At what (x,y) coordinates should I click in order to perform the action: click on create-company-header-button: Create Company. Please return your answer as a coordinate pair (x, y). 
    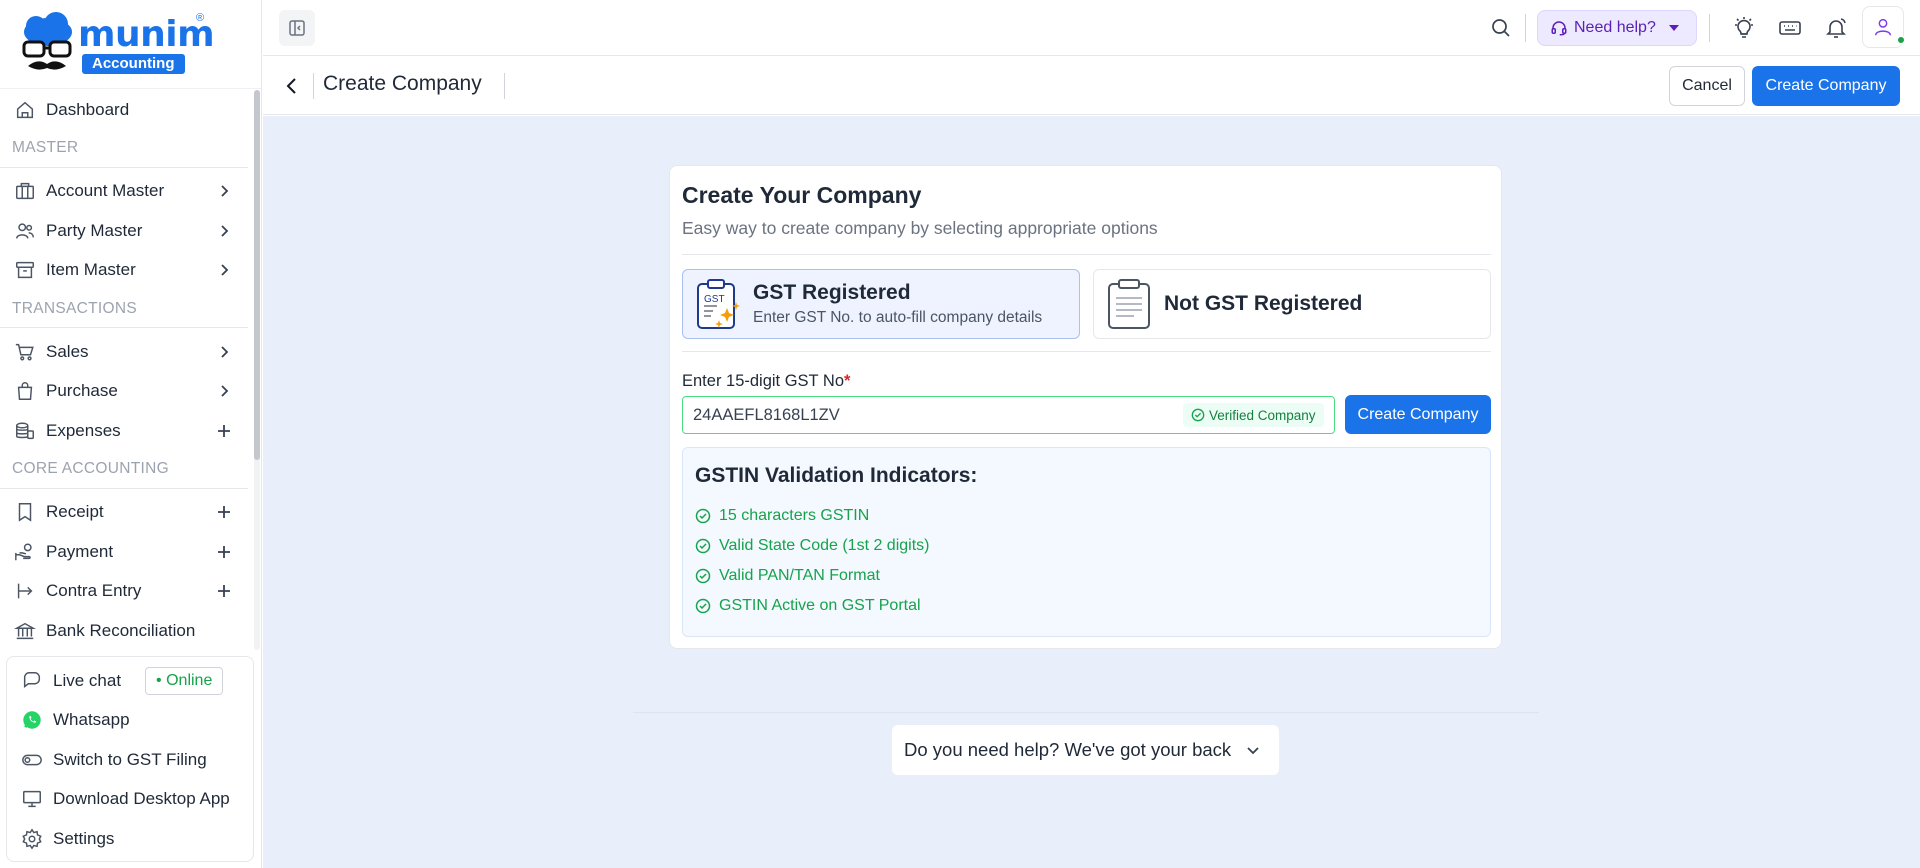
    Looking at the image, I should click on (1826, 86).